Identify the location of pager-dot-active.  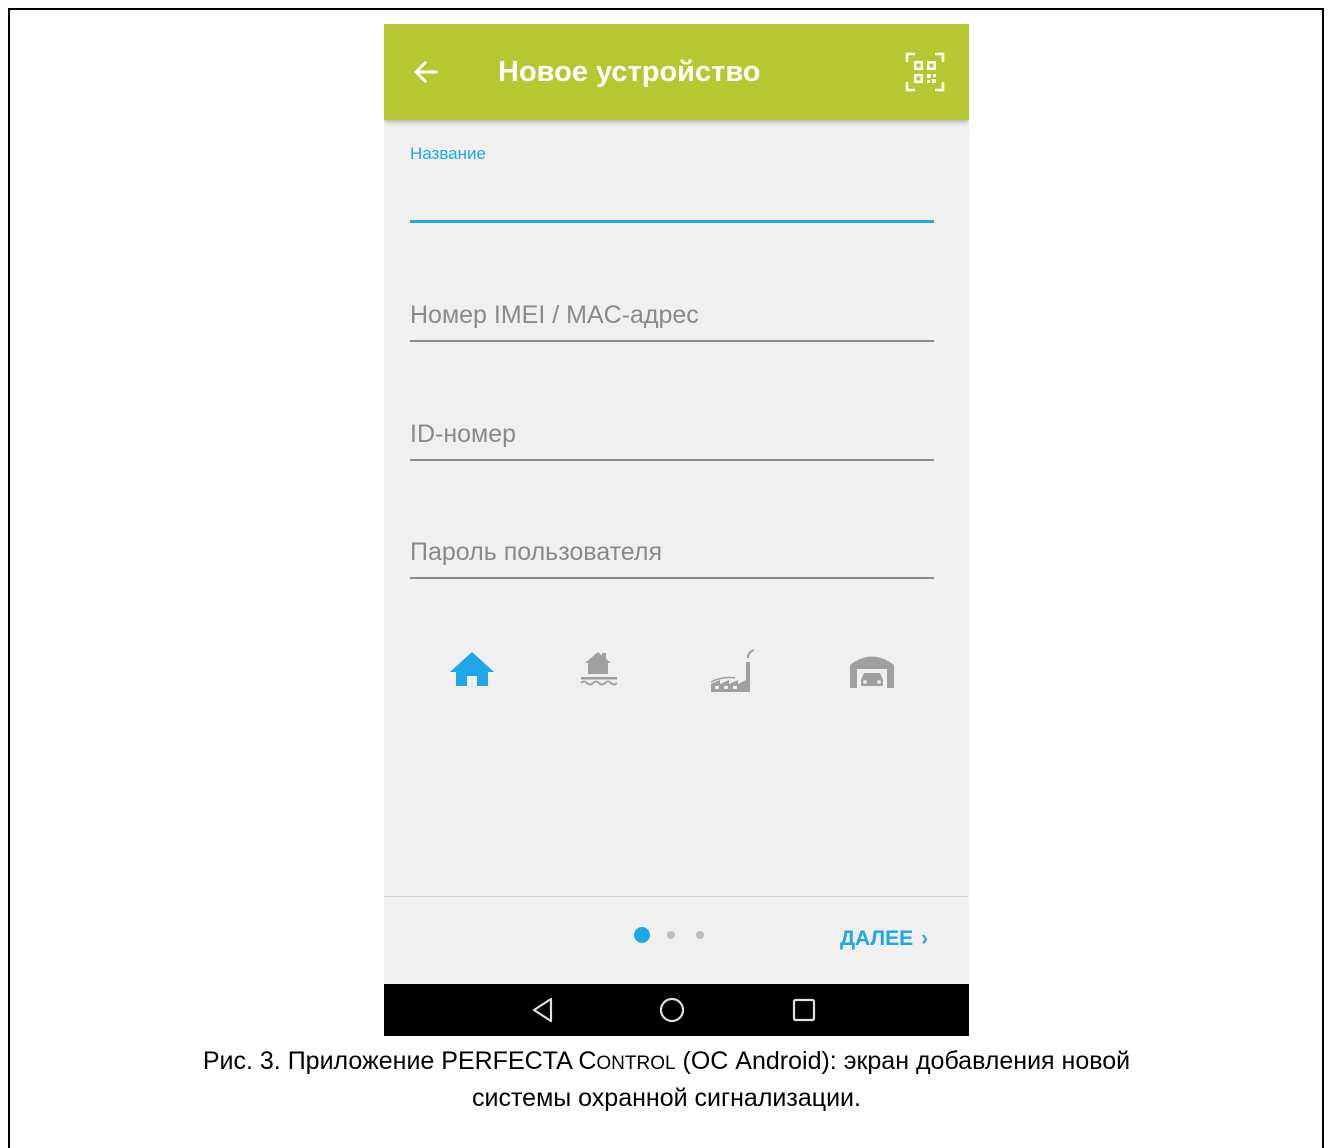
(642, 935).